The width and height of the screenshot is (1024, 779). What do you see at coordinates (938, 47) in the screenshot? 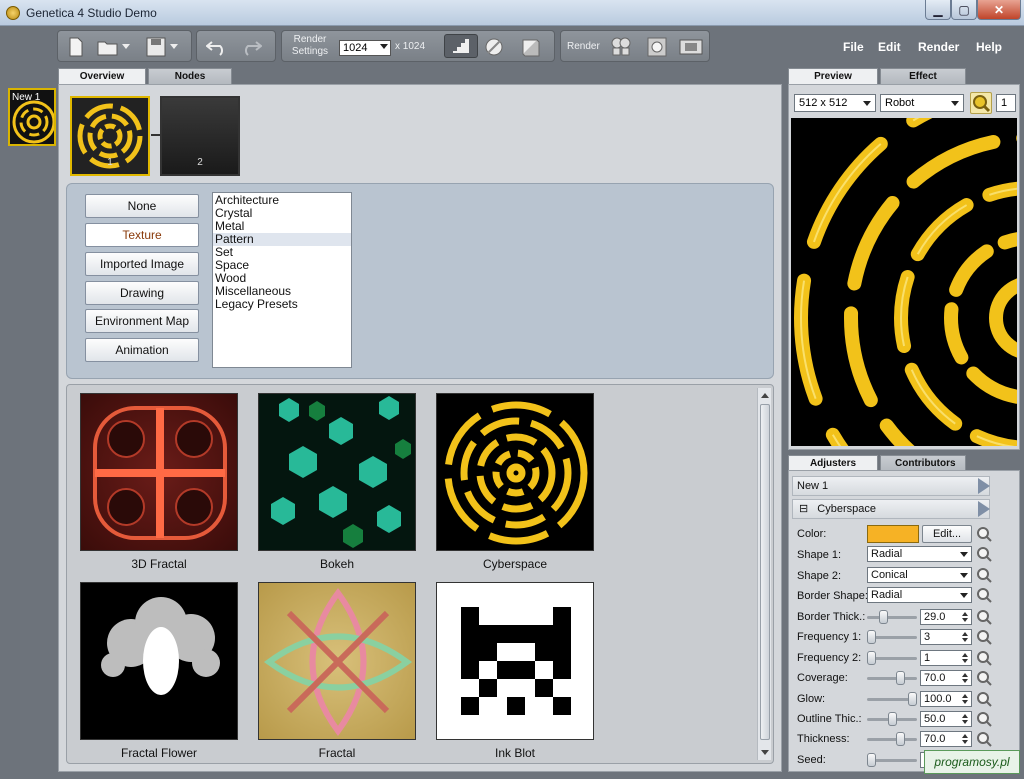
I see `menu-render: Render` at bounding box center [938, 47].